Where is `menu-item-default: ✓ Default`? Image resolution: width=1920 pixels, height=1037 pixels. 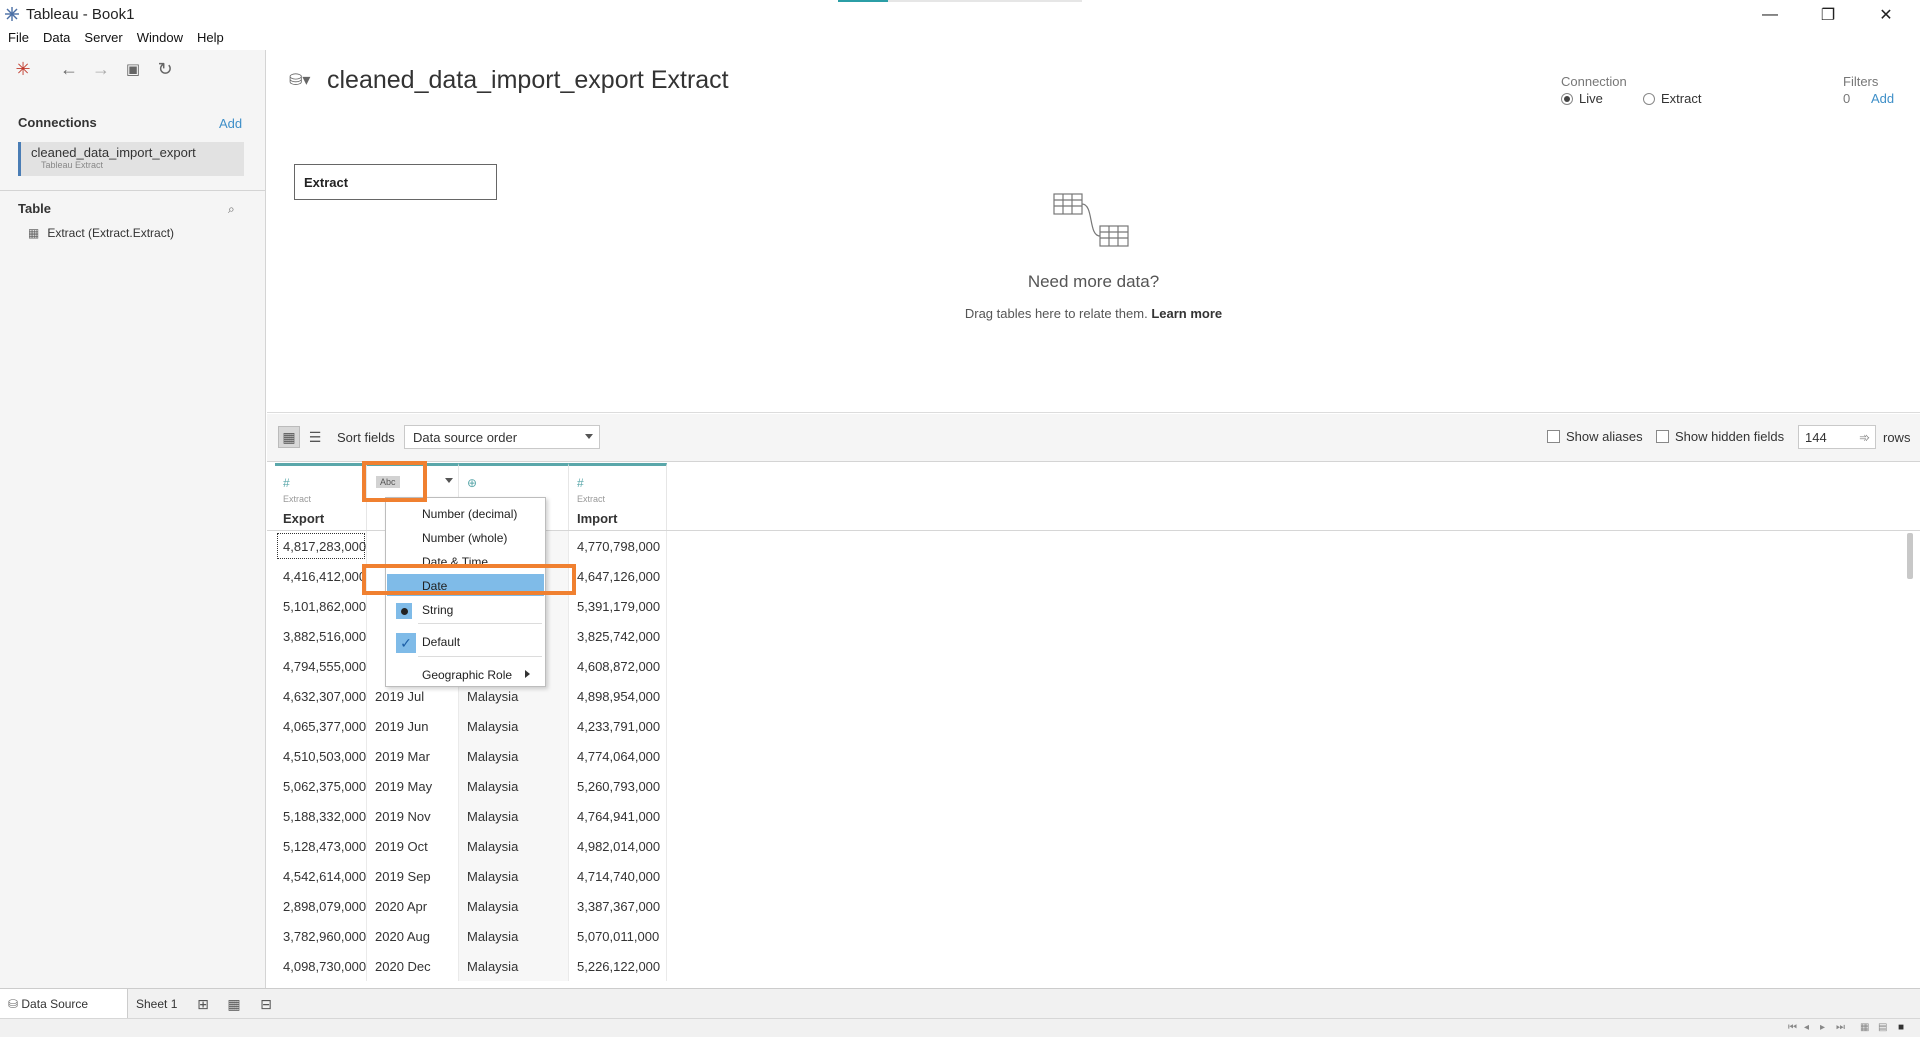 menu-item-default: ✓ Default is located at coordinates (465, 641).